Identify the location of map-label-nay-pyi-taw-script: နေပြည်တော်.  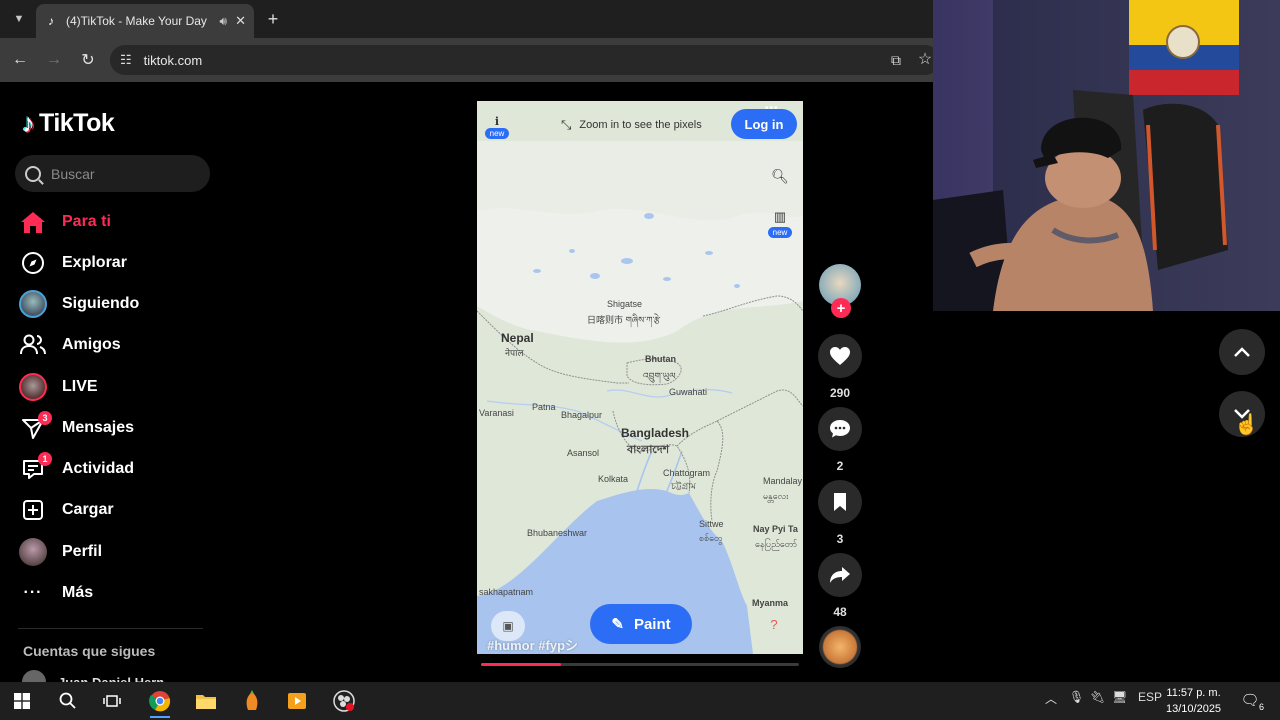
(776, 544).